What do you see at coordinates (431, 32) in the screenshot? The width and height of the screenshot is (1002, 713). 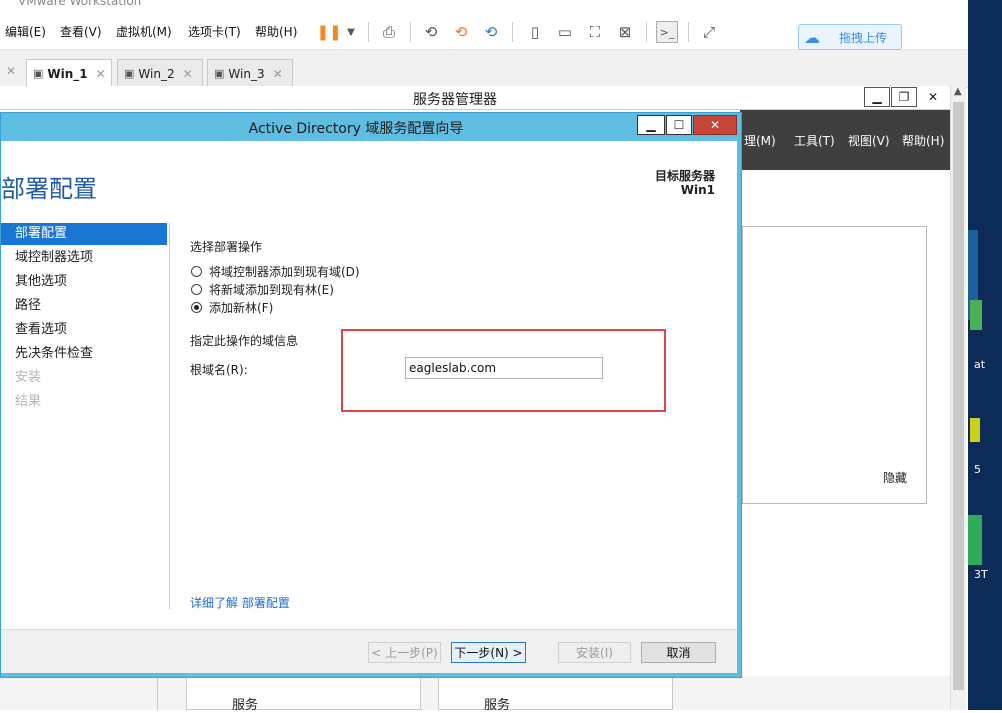 I see `snapshot-icon: ⟲` at bounding box center [431, 32].